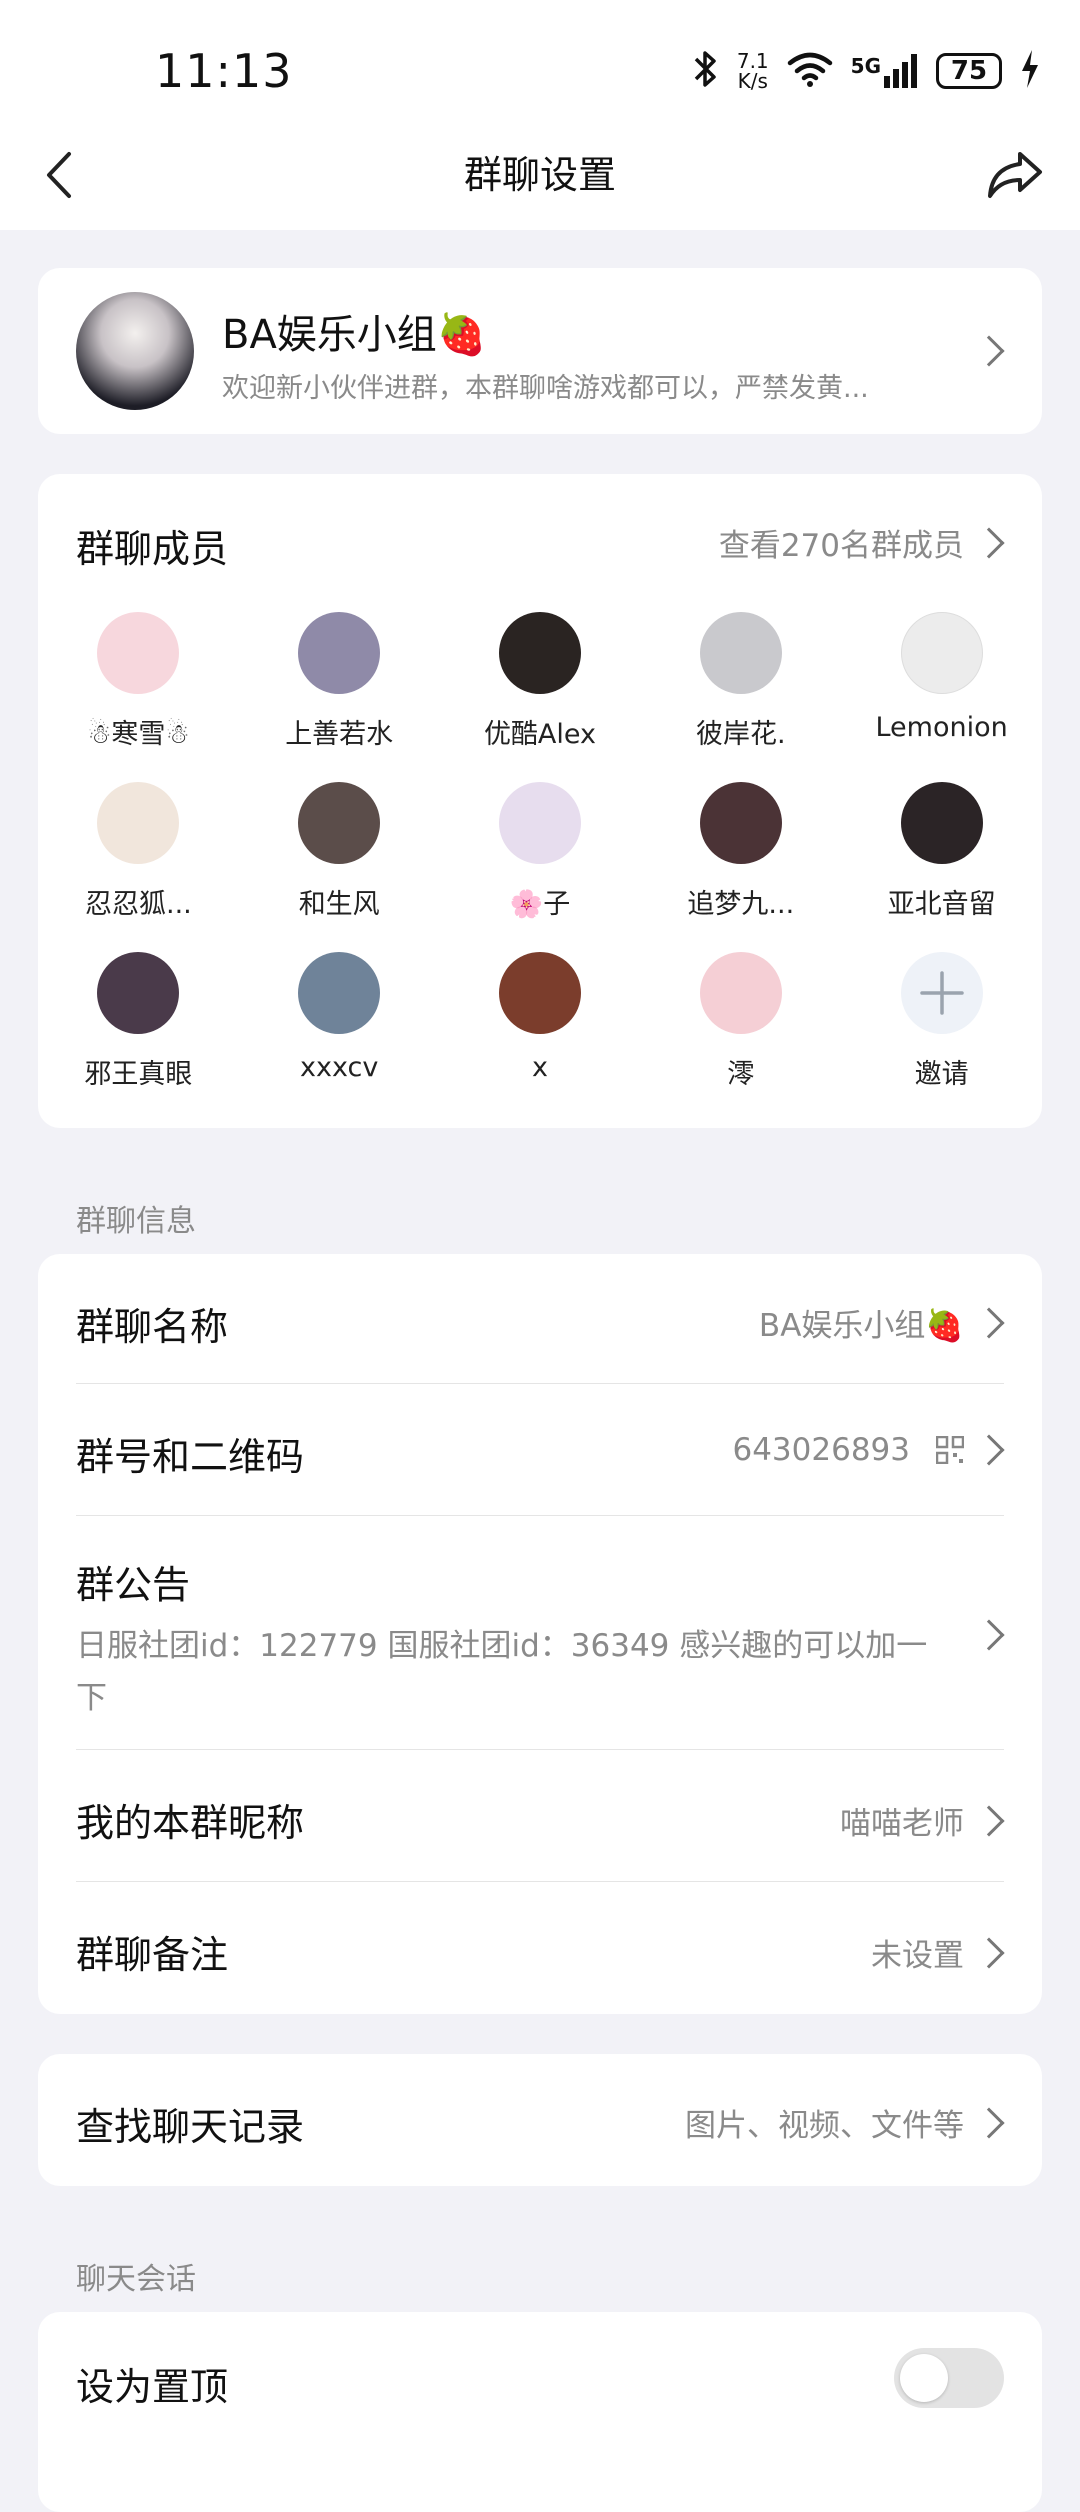  I want to click on toggle-knob, so click(924, 2378).